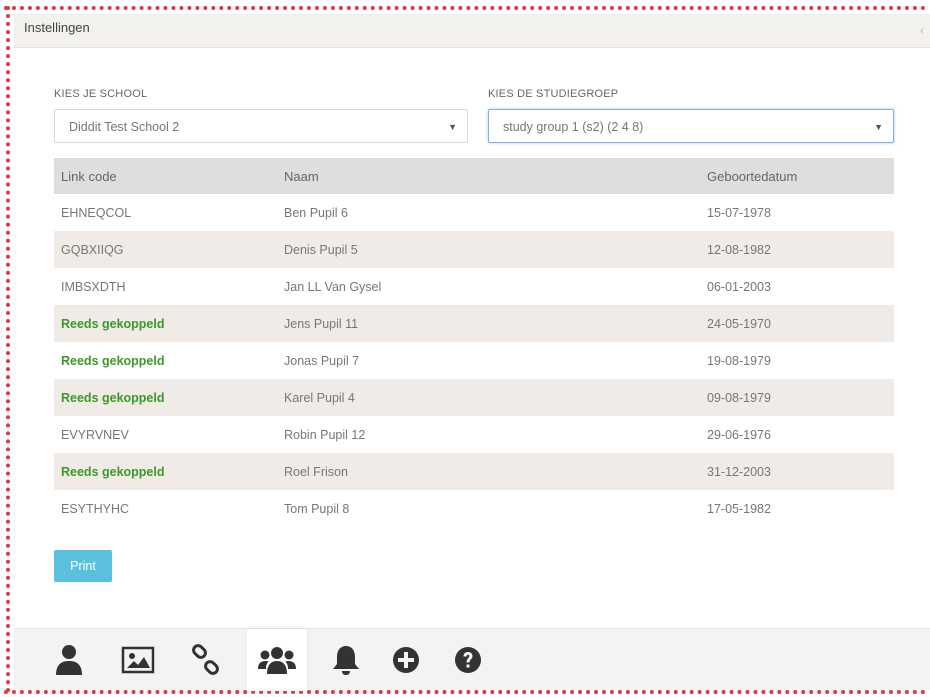  I want to click on toolbar-users-button, so click(277, 660).